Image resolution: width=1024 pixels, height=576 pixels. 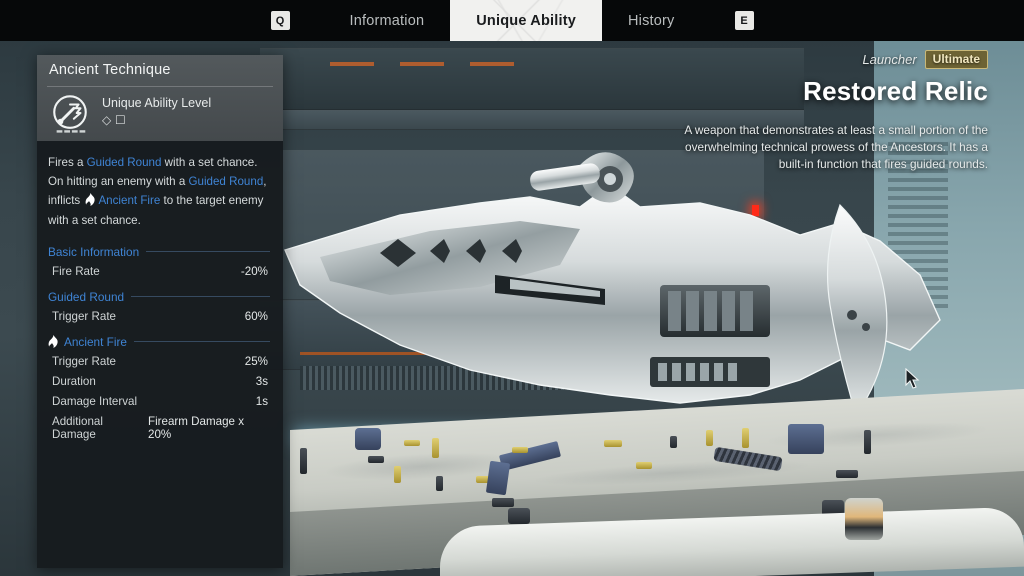 What do you see at coordinates (159, 381) in the screenshot?
I see `stat-row: Duration 3s` at bounding box center [159, 381].